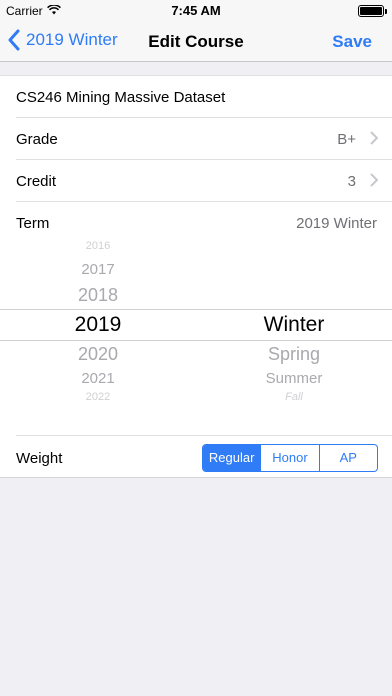  I want to click on picker-year-option: 2021, so click(98, 378).